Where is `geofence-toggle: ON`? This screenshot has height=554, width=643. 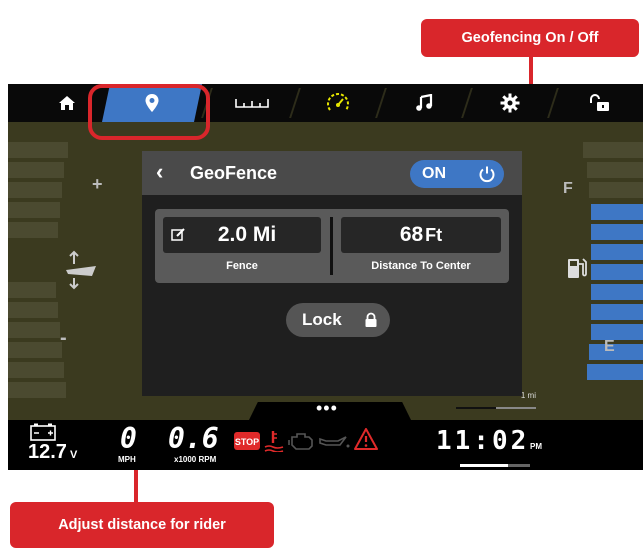 geofence-toggle: ON is located at coordinates (457, 174).